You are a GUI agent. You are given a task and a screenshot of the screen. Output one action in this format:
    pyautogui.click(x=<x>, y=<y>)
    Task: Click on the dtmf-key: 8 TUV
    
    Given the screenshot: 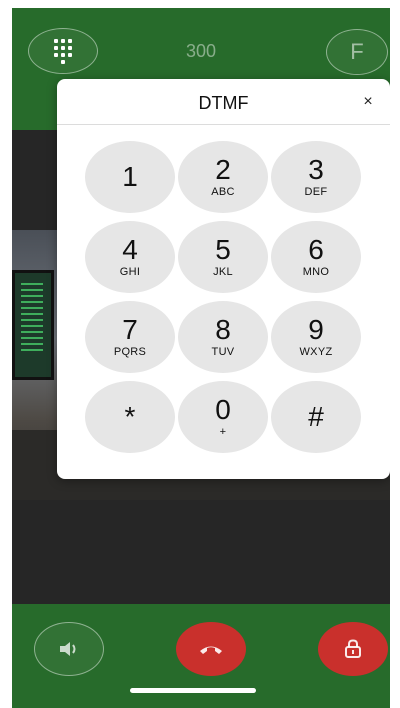 What is the action you would take?
    pyautogui.click(x=223, y=337)
    